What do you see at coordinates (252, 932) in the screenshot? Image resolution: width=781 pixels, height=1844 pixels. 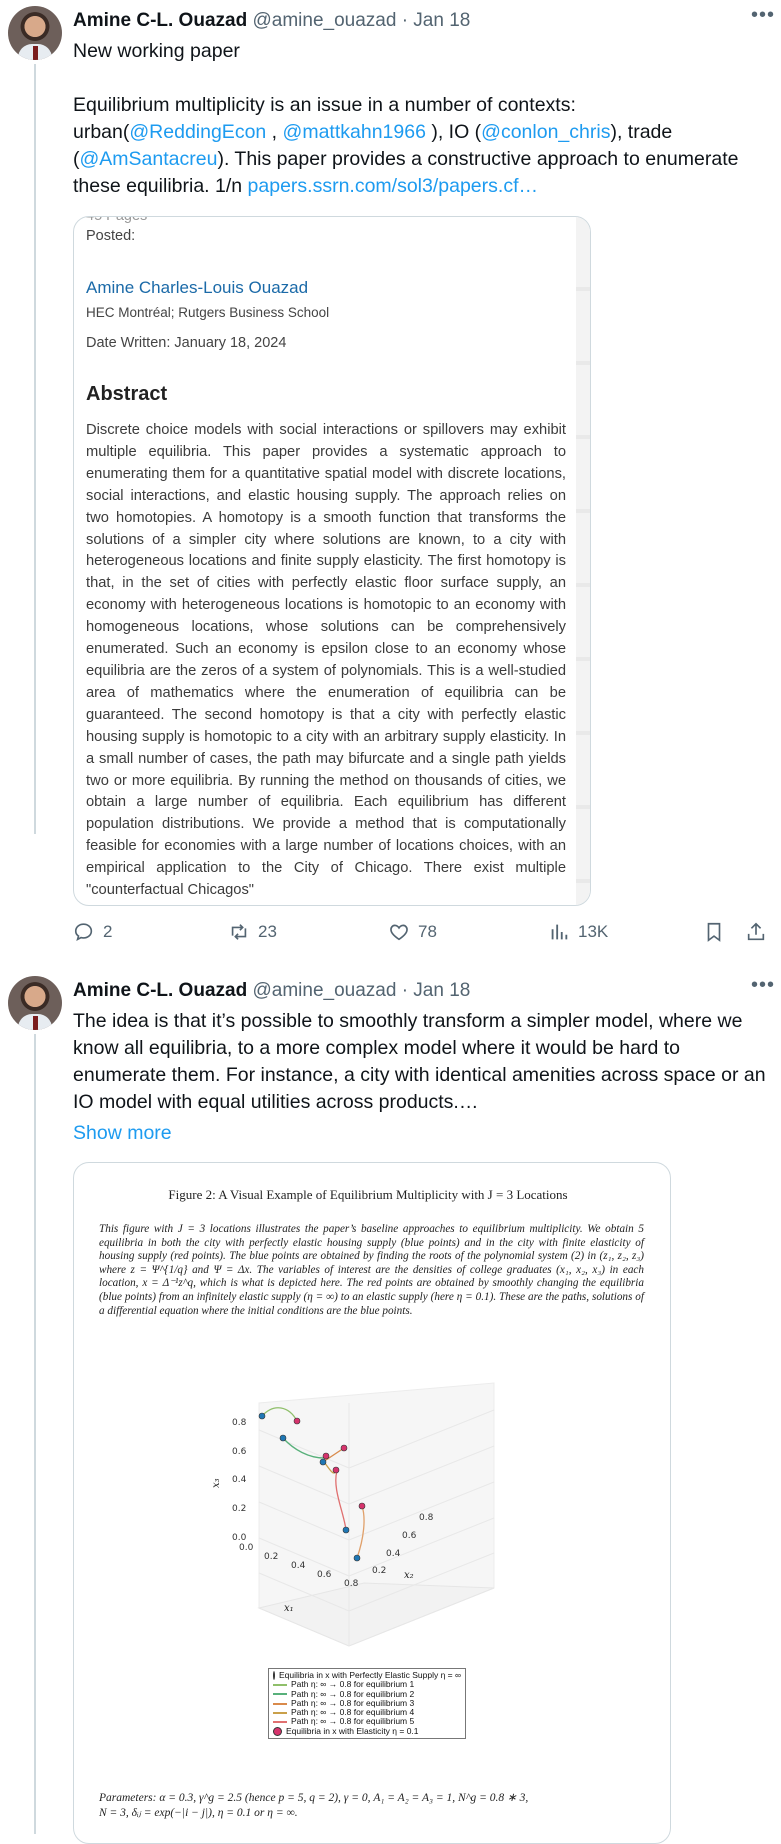 I see `repost-button: 23` at bounding box center [252, 932].